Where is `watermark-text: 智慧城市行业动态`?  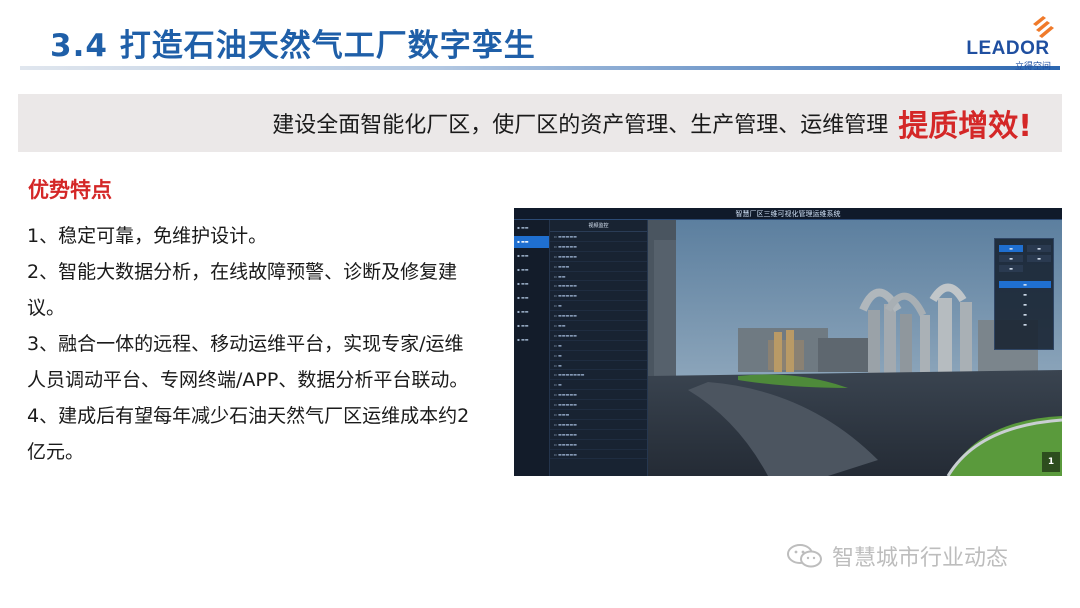 watermark-text: 智慧城市行业动态 is located at coordinates (920, 558).